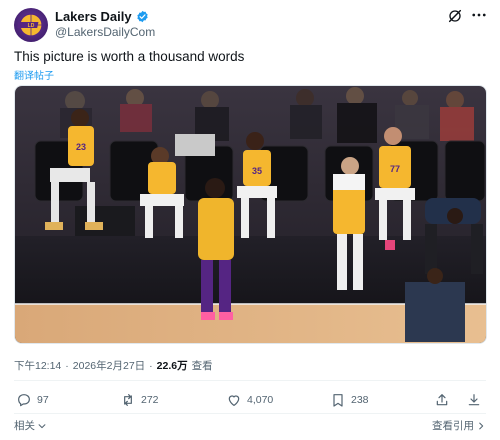 This screenshot has height=440, width=500. I want to click on author-name-row: Lakers Daily, so click(102, 16).